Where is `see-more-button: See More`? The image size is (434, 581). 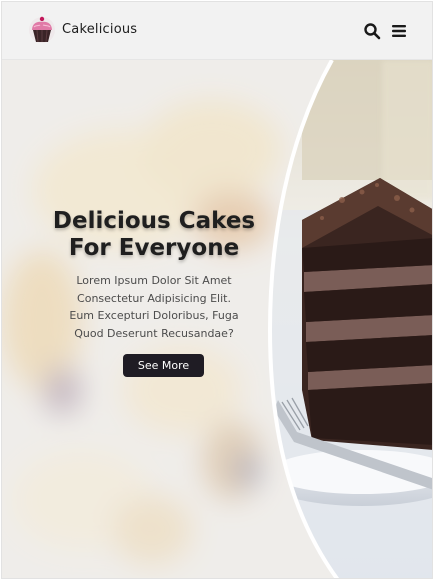 see-more-button: See More is located at coordinates (163, 365).